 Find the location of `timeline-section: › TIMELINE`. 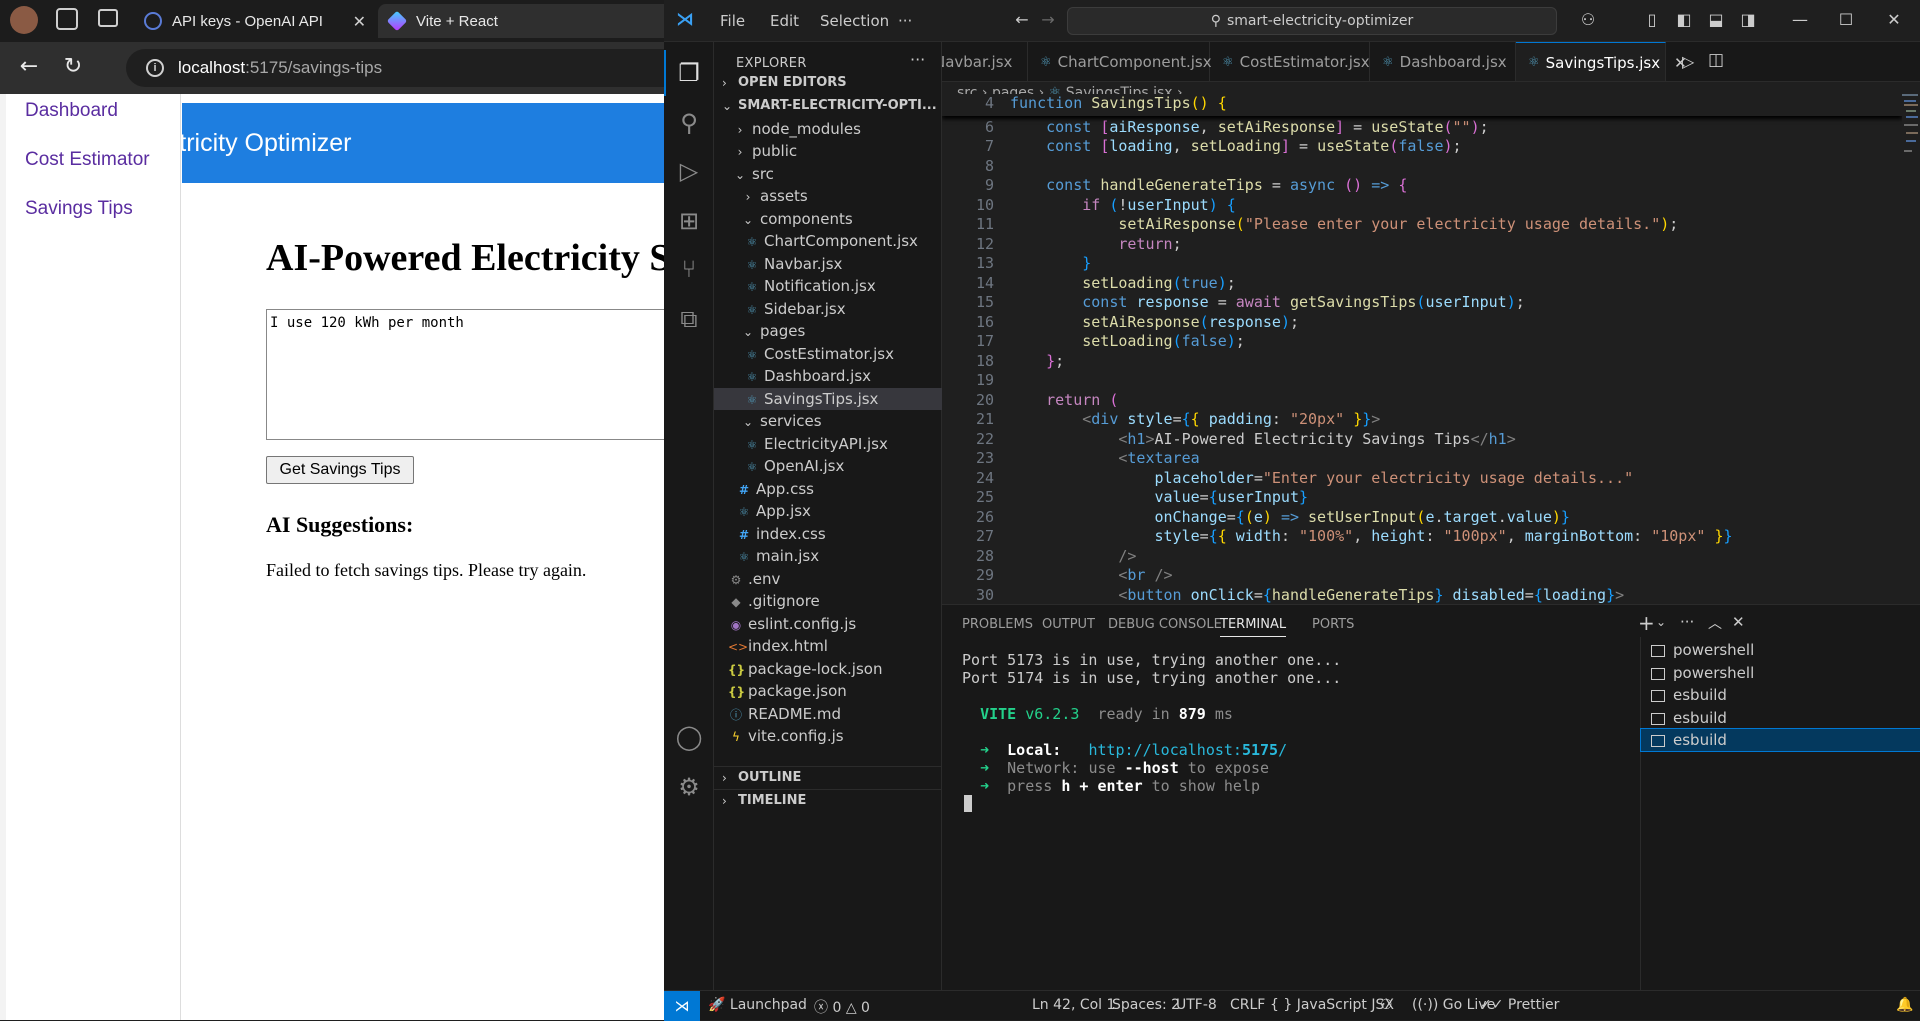

timeline-section: › TIMELINE is located at coordinates (828, 800).